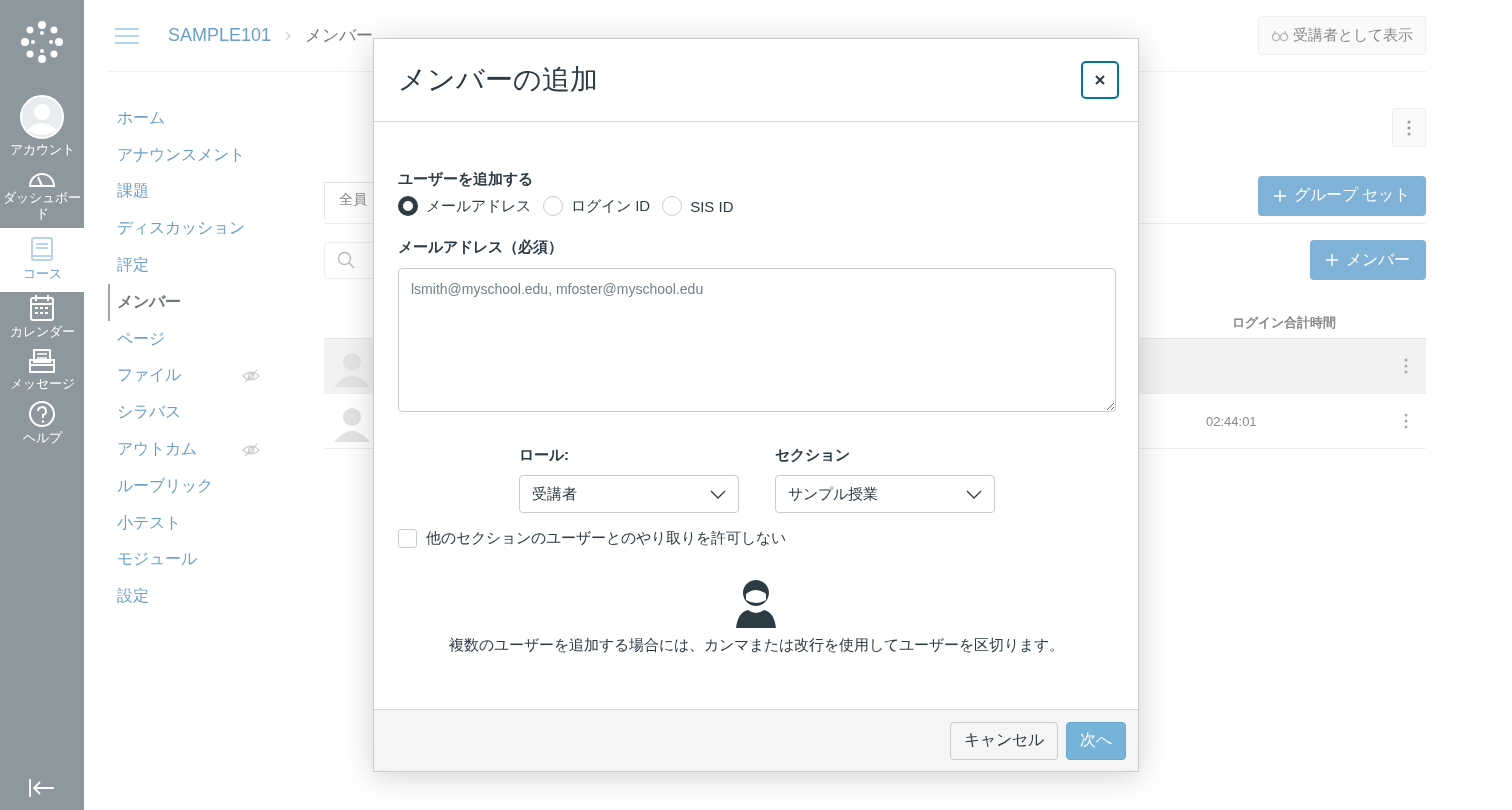 Image resolution: width=1512 pixels, height=810 pixels. What do you see at coordinates (42, 361) in the screenshot?
I see `inbox-icon` at bounding box center [42, 361].